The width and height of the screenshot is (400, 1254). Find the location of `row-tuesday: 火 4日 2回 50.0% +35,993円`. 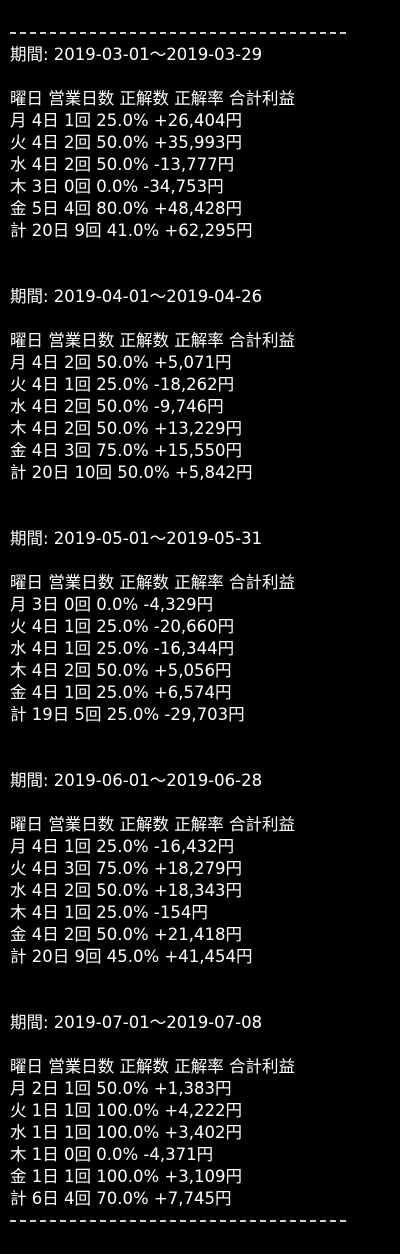

row-tuesday: 火 4日 2回 50.0% +35,993円 is located at coordinates (126, 142).